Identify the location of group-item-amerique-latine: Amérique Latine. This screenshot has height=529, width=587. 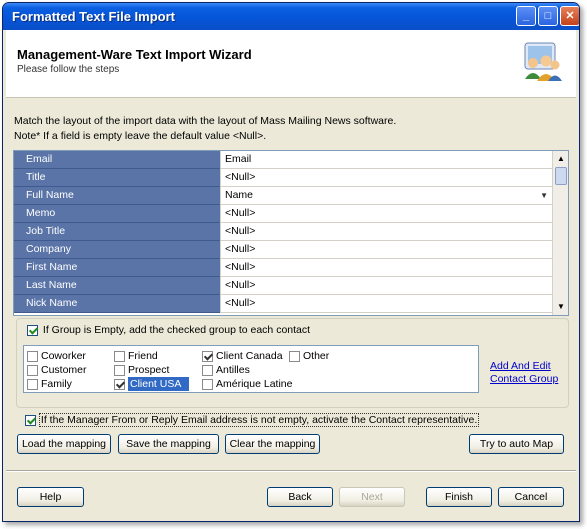
(247, 384).